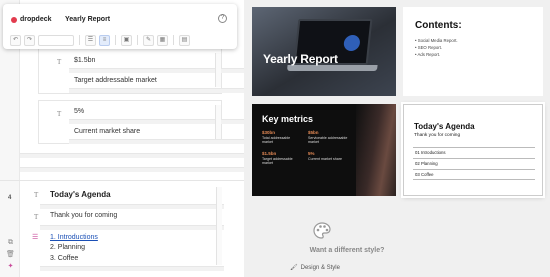 The height and width of the screenshot is (277, 550). What do you see at coordinates (376, 150) in the screenshot?
I see `background-photo` at bounding box center [376, 150].